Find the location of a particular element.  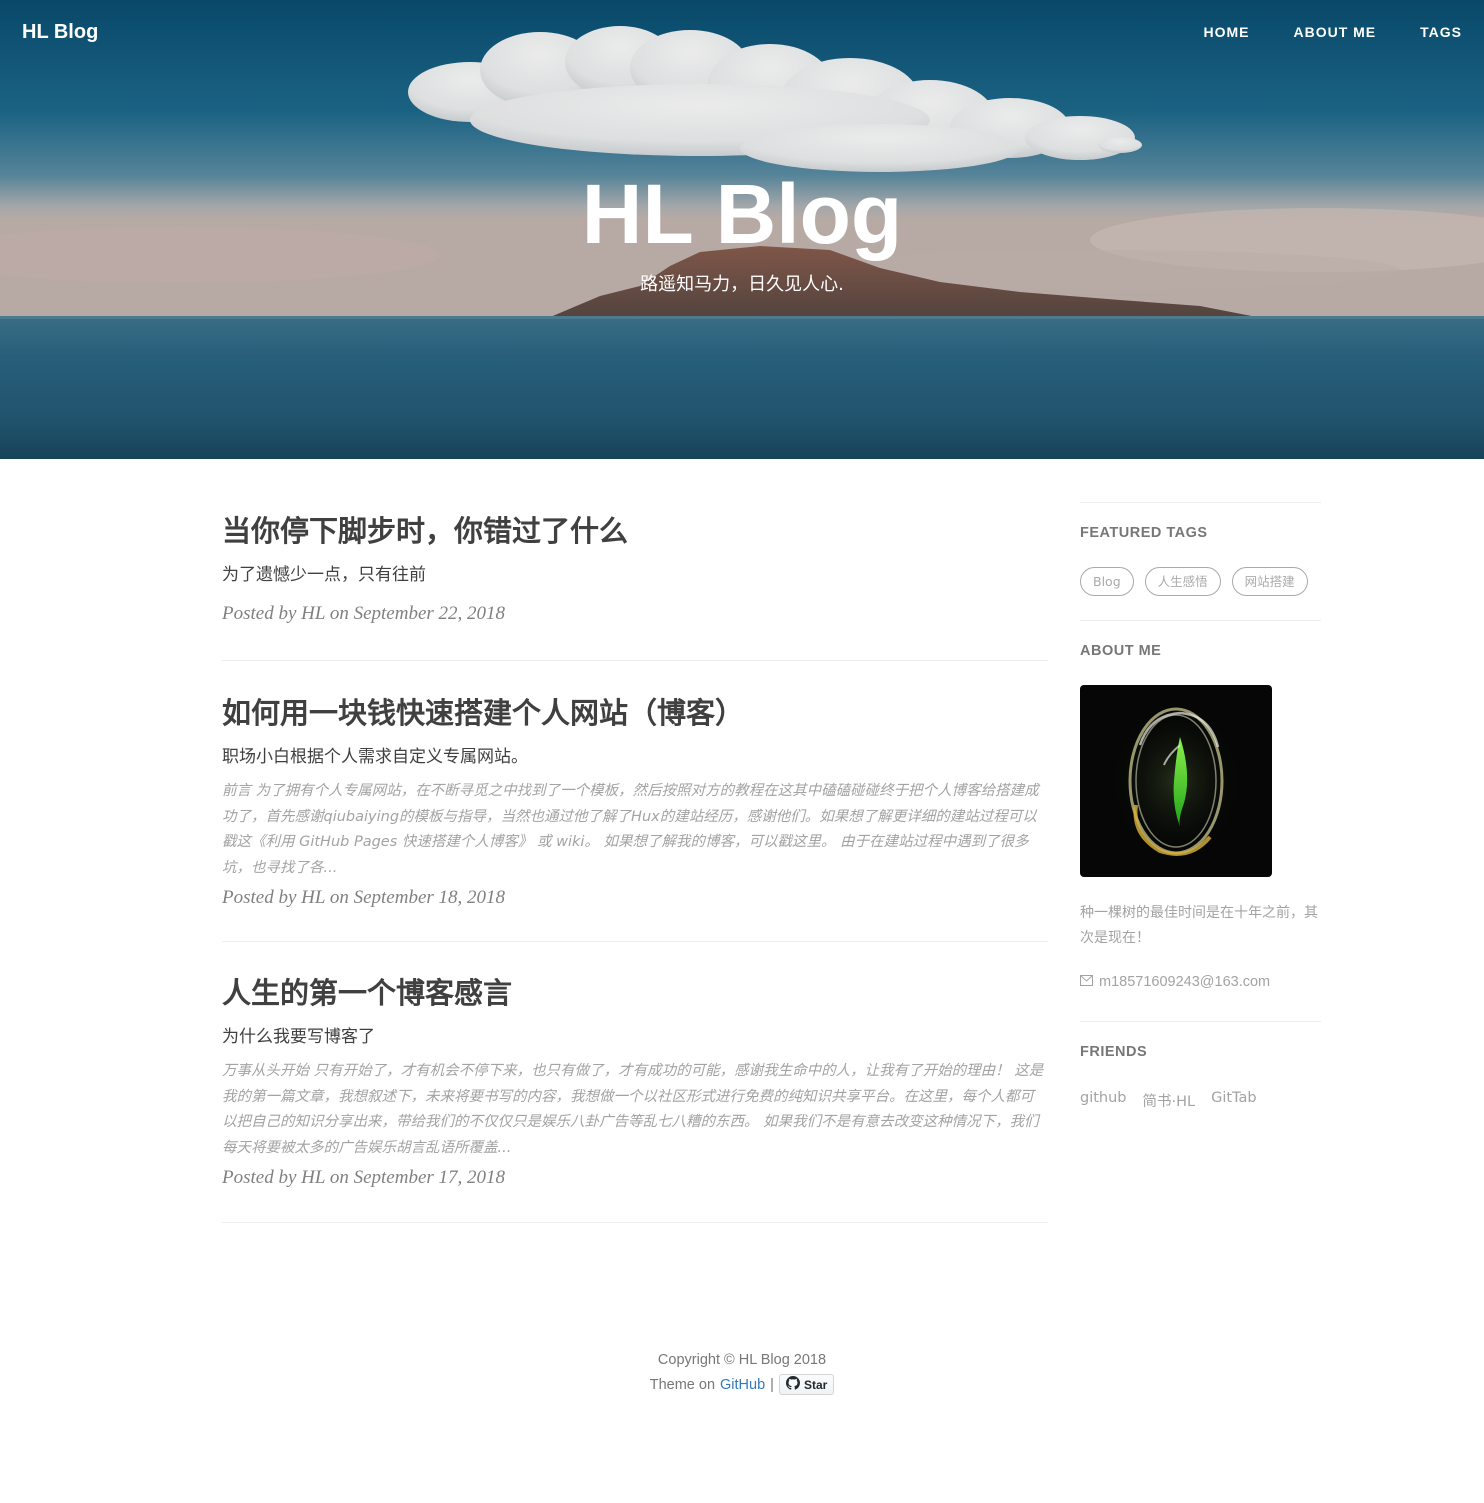

tag-blog: Blog is located at coordinates (1107, 581).